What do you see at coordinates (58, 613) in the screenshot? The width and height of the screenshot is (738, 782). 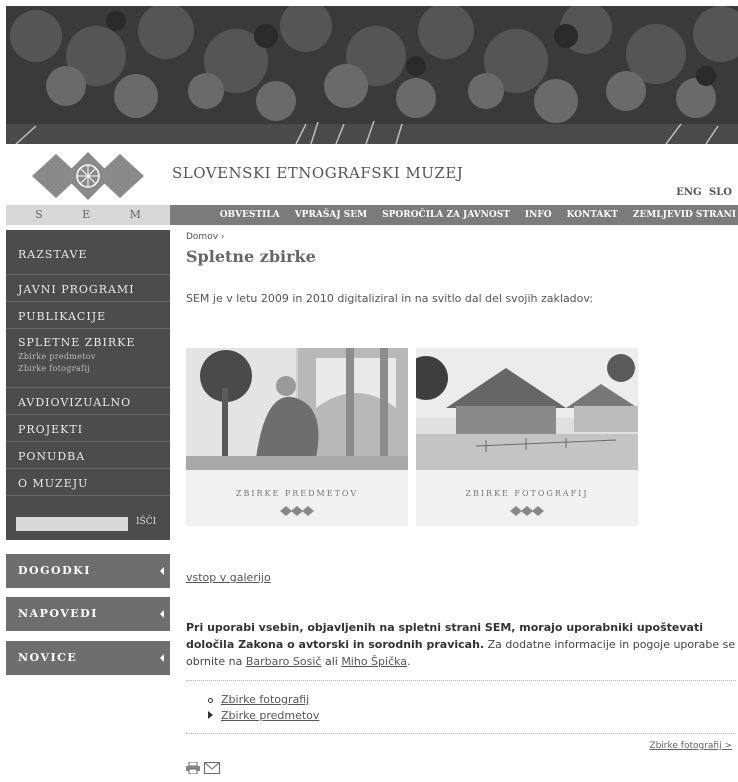 I see `sidebar-block-label: NAPOVEDI` at bounding box center [58, 613].